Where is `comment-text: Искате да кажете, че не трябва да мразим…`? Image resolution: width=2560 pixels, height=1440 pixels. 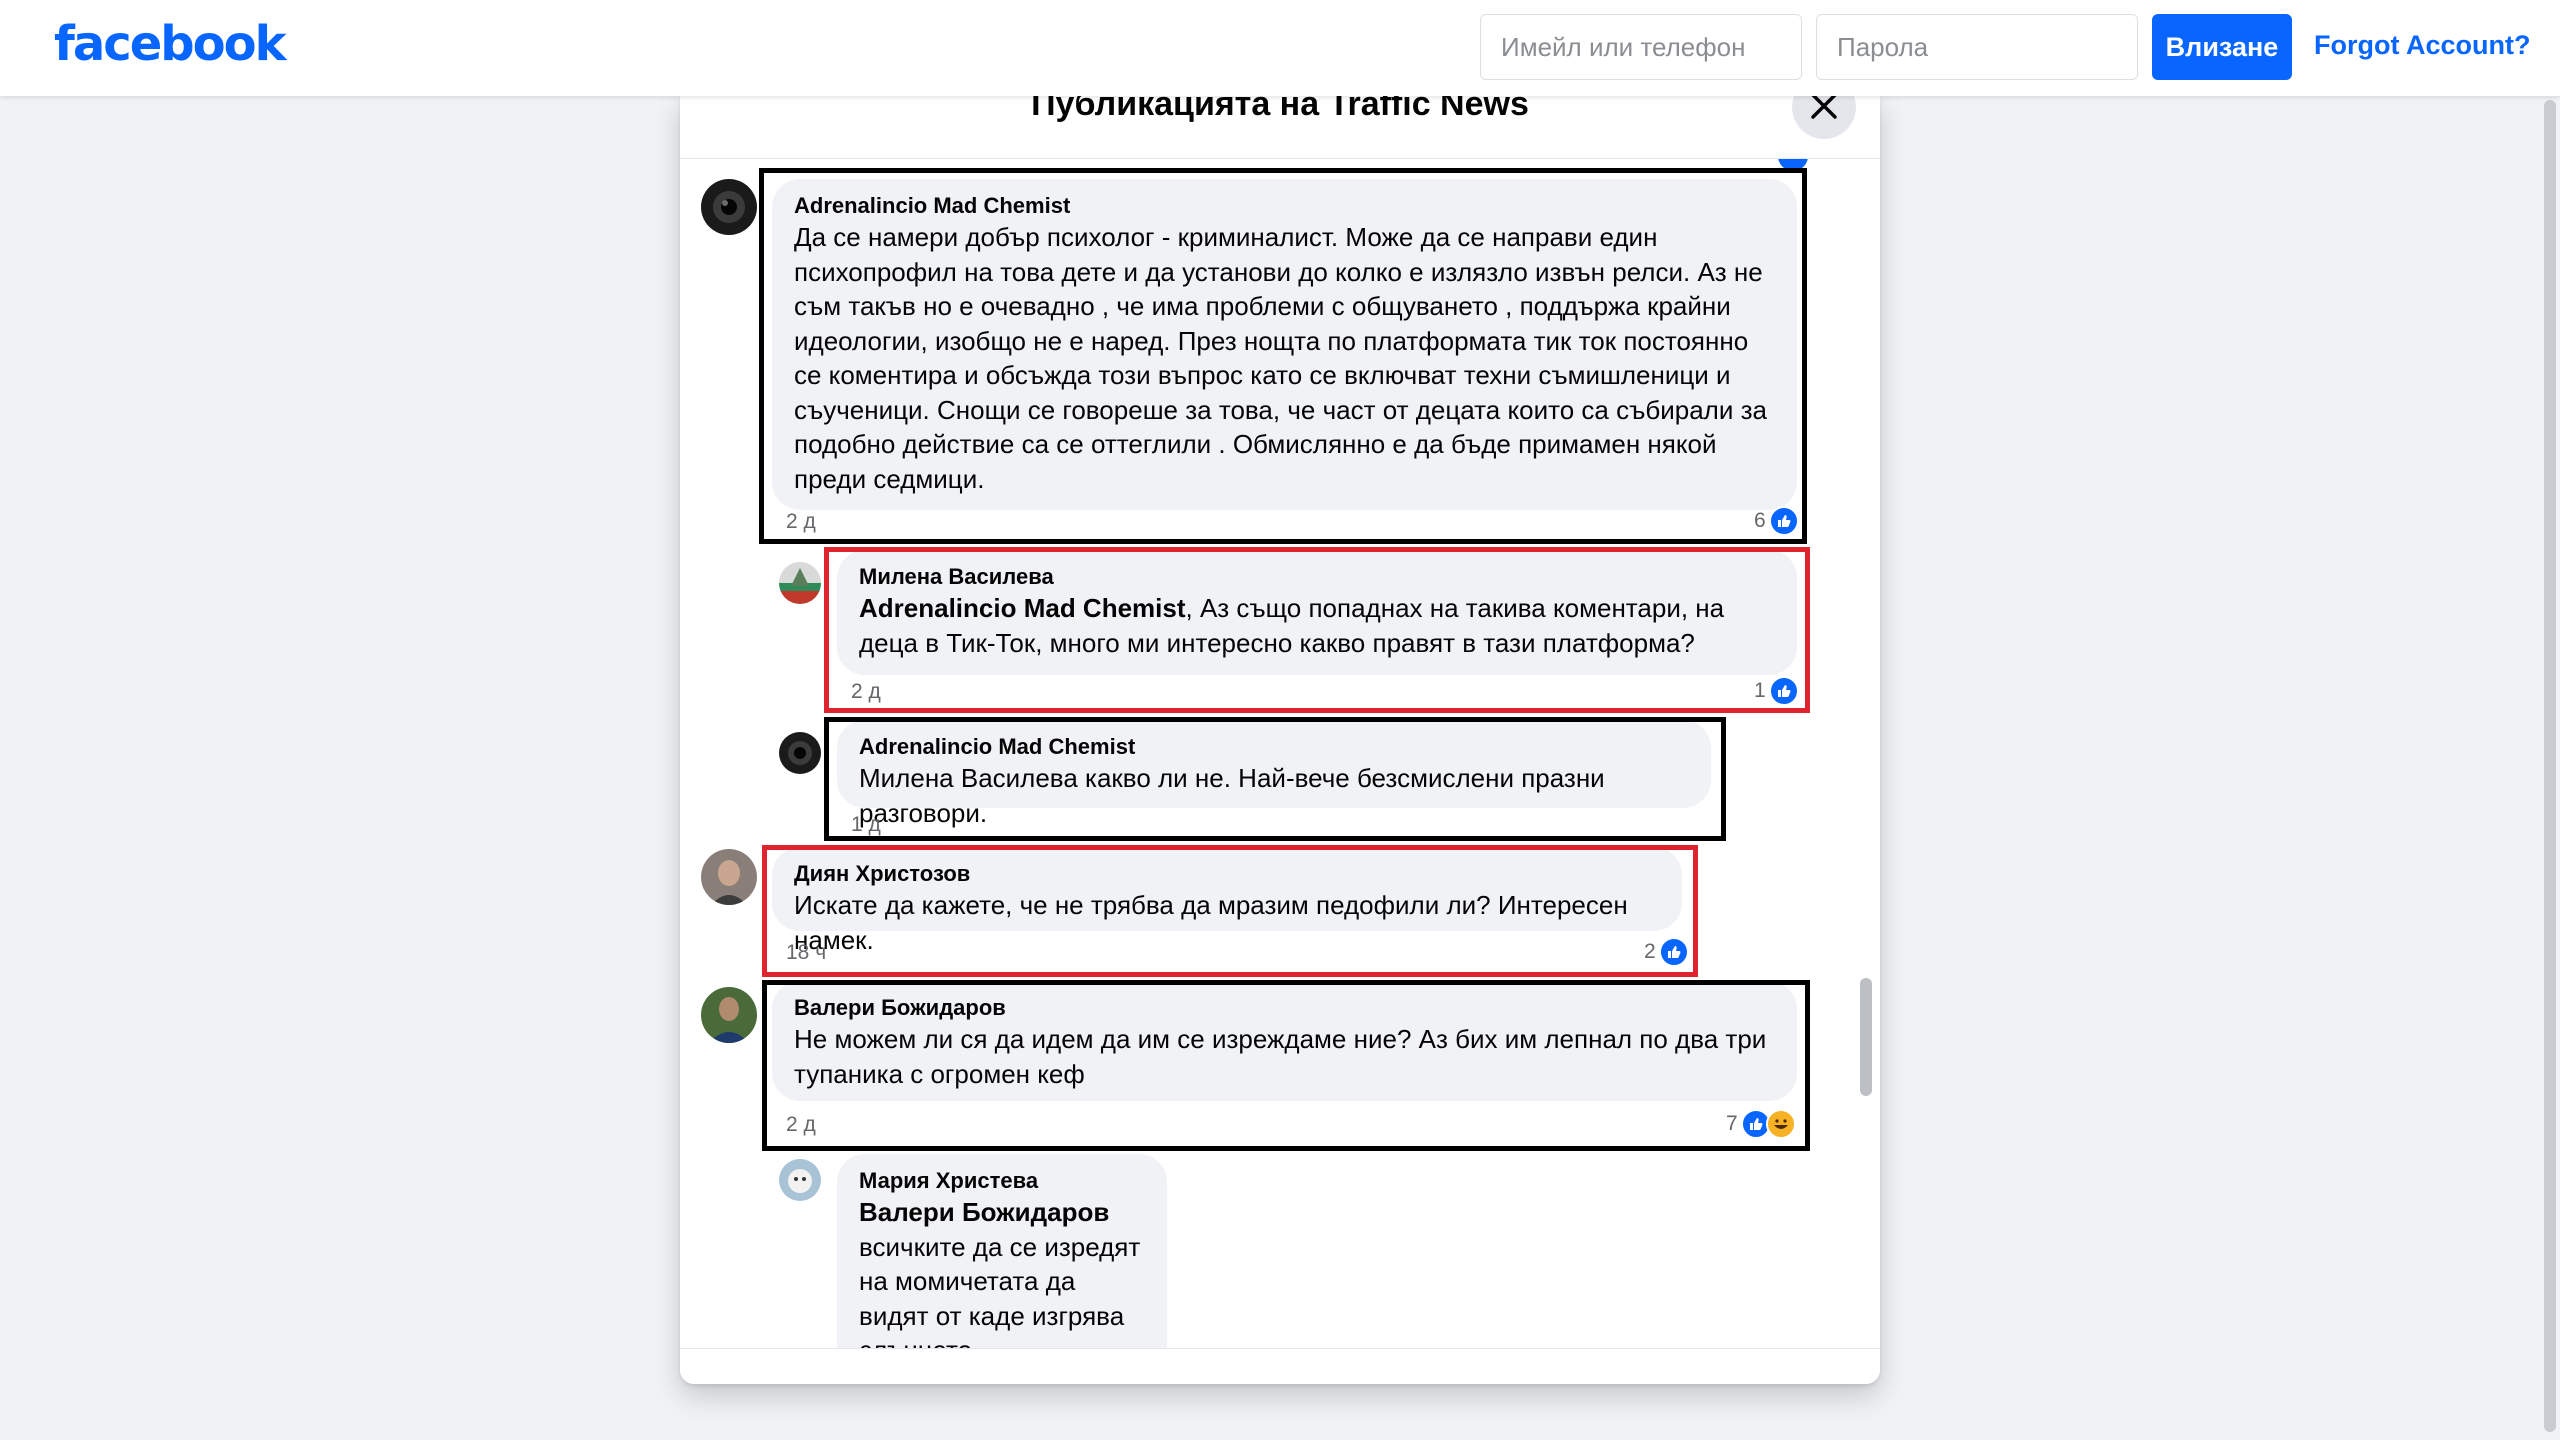
comment-text: Искате да кажете, че не трябва да мразим… is located at coordinates (1211, 922).